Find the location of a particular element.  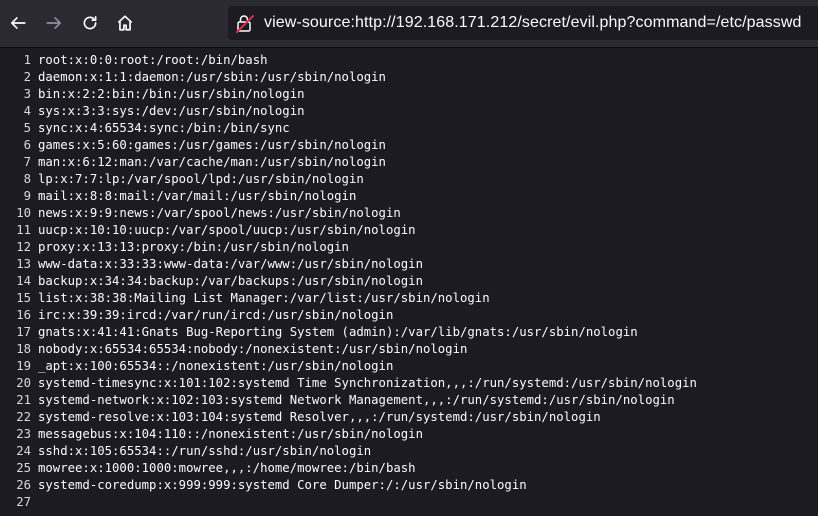

line-number: 4 is located at coordinates (27, 111).